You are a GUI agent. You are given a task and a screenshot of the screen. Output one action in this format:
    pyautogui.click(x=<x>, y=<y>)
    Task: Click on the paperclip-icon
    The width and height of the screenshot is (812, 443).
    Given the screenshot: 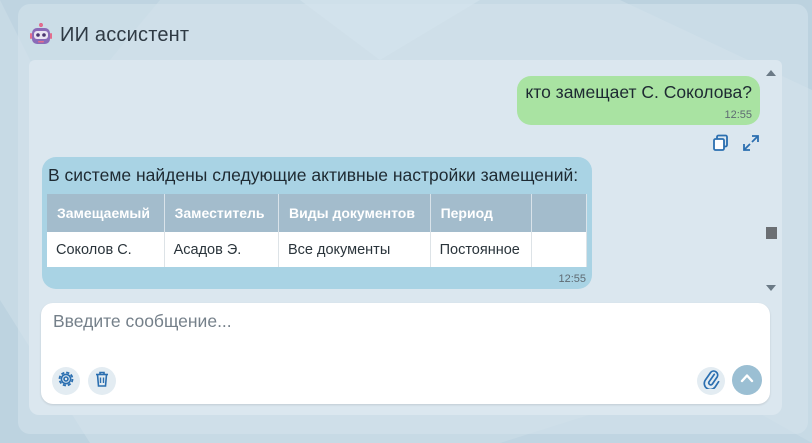 What is the action you would take?
    pyautogui.click(x=711, y=381)
    